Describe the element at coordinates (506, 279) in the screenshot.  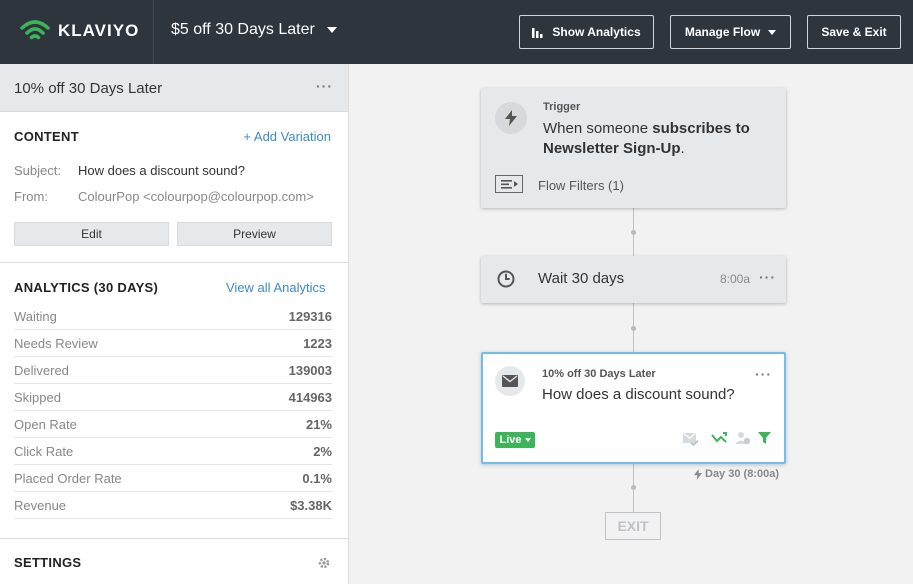
I see `clock-icon` at that location.